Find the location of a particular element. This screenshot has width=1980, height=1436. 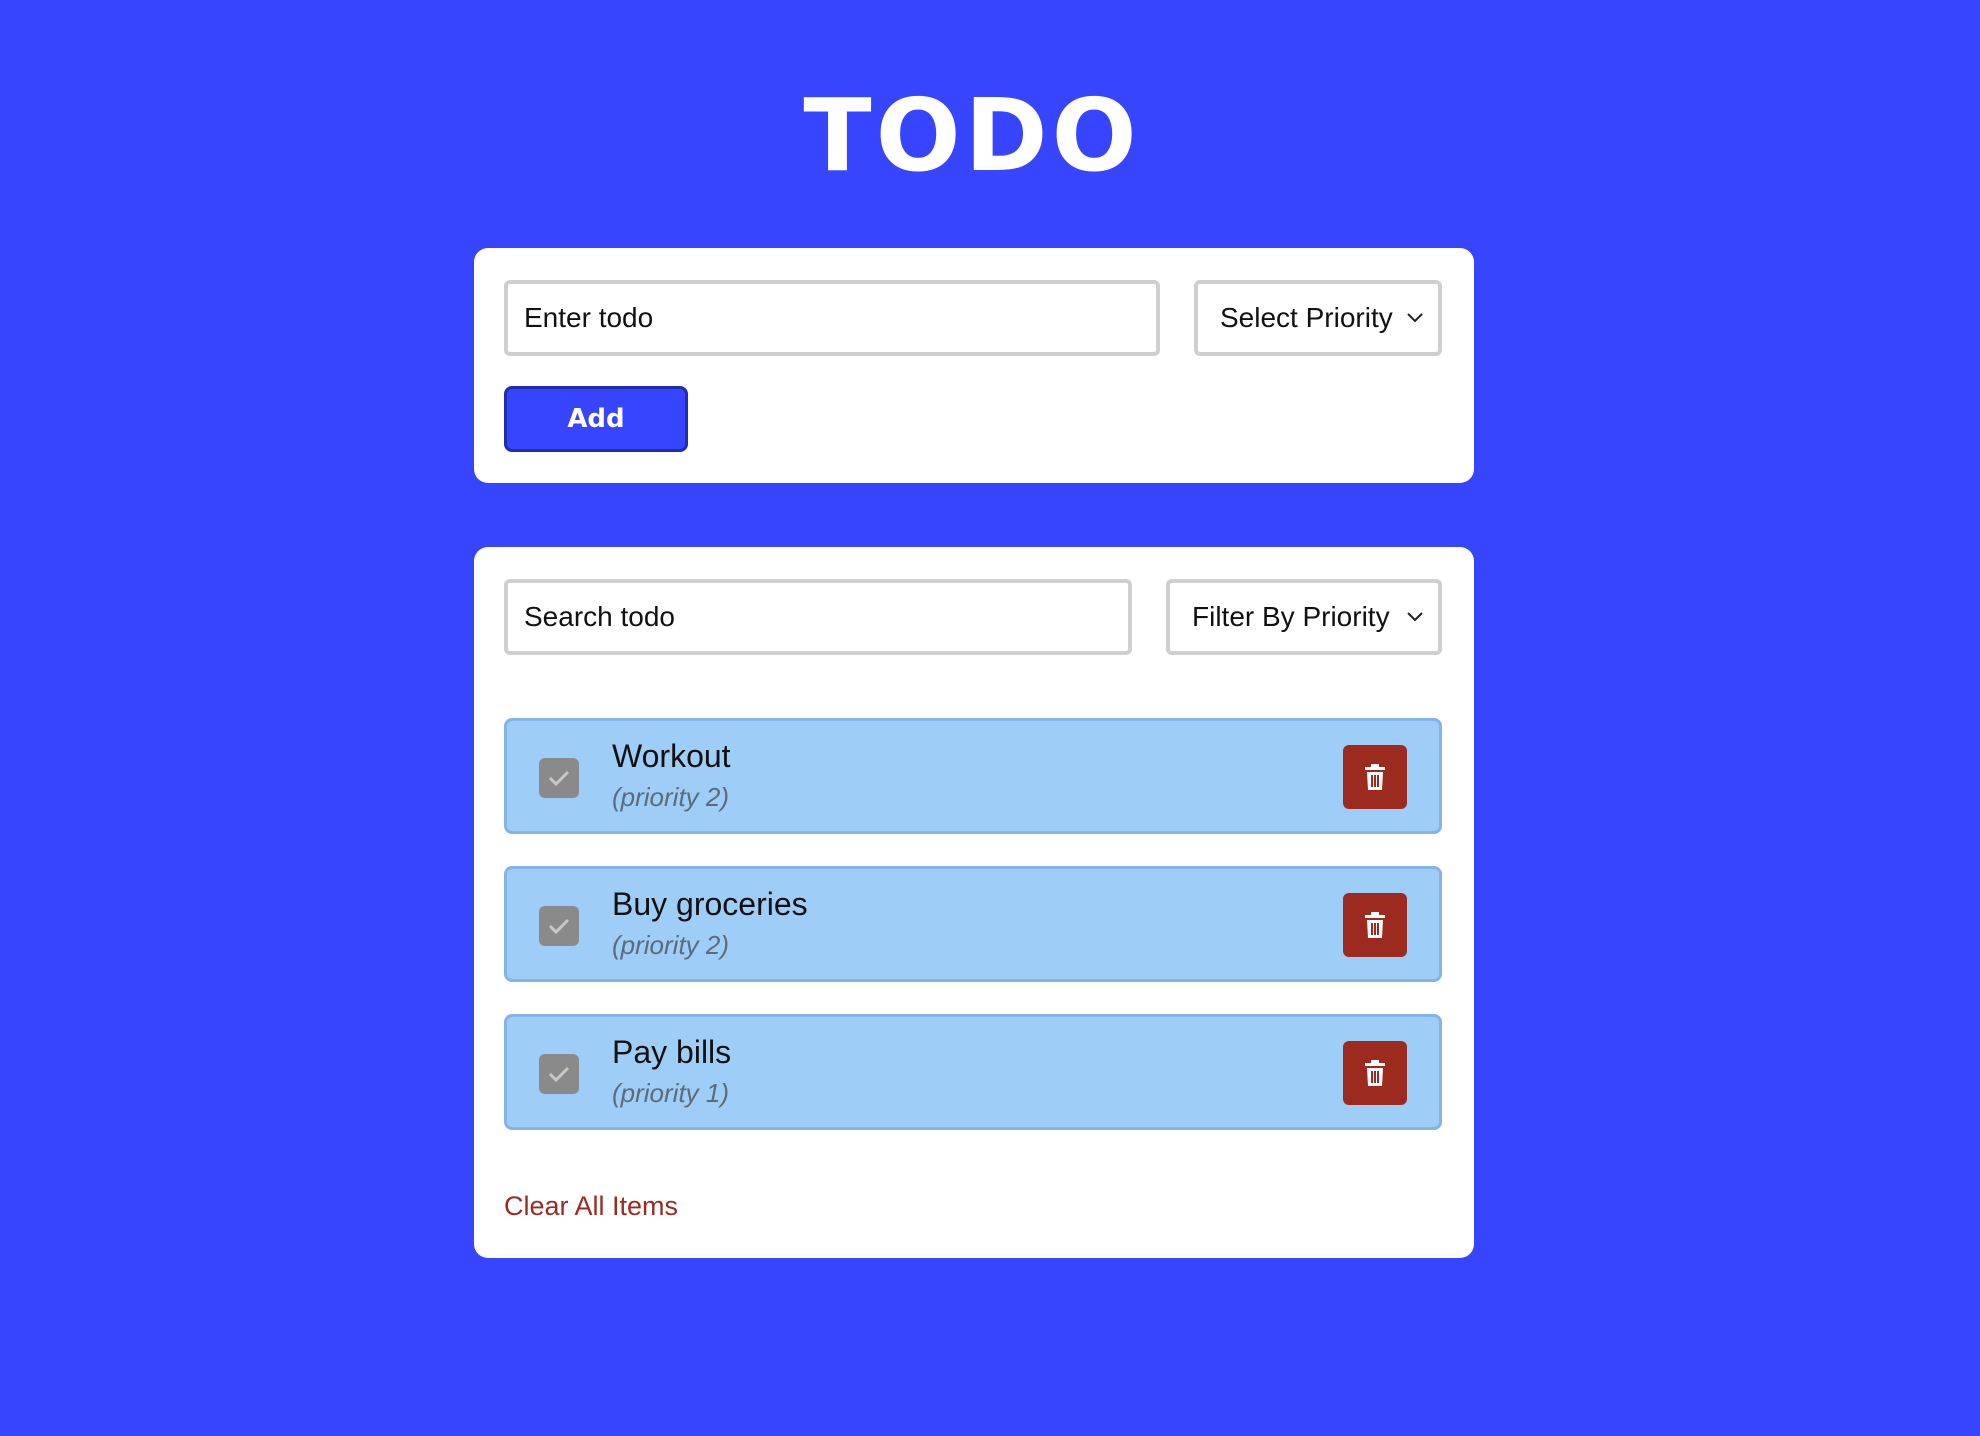

todo-input-placeholder: Enter todo is located at coordinates (589, 317).